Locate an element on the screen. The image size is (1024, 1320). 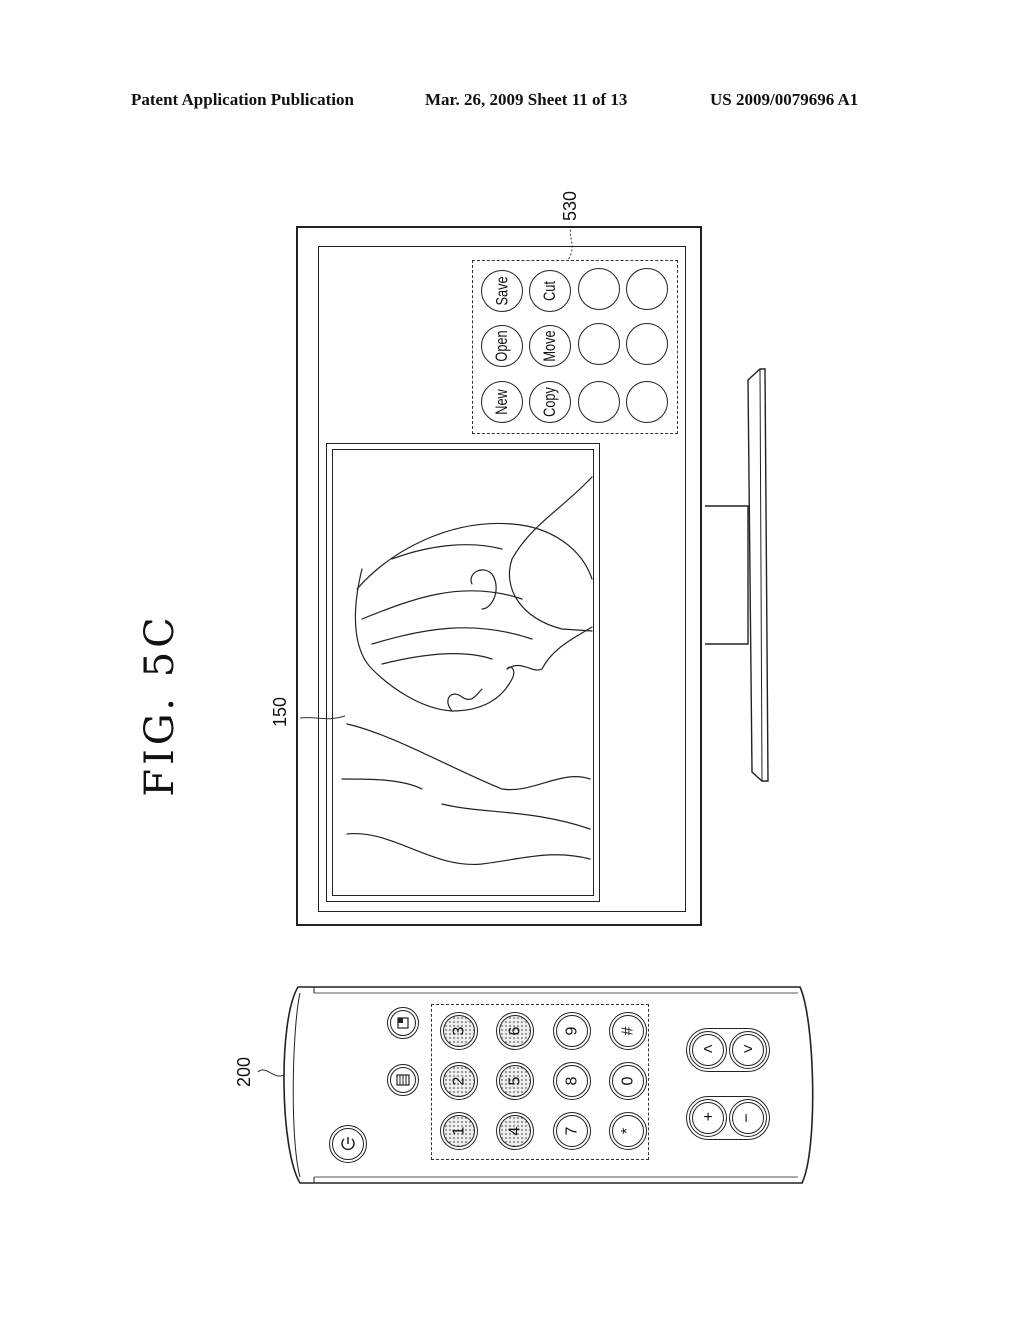
power-icon is located at coordinates (348, 1144).